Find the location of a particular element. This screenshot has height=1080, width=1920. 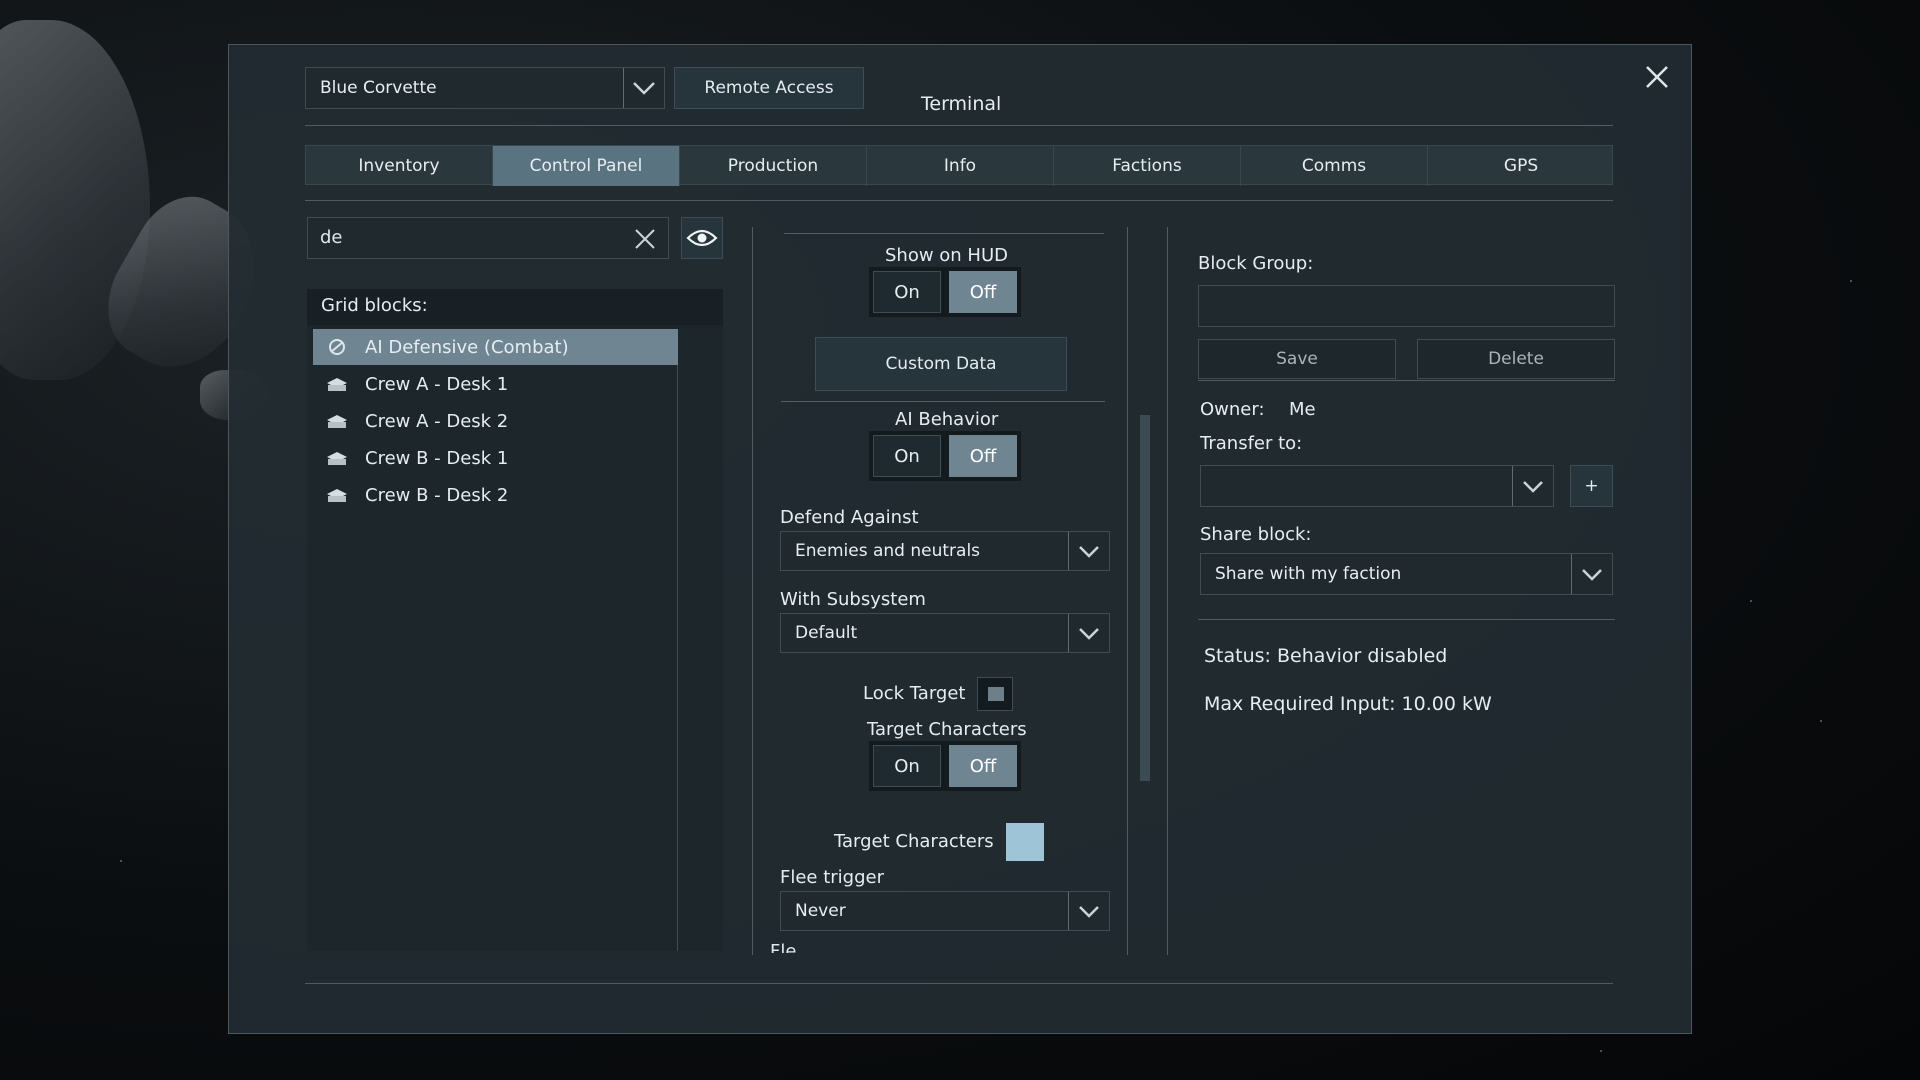

defend-against-dropdown: Enemies and neutrals is located at coordinates (945, 551).